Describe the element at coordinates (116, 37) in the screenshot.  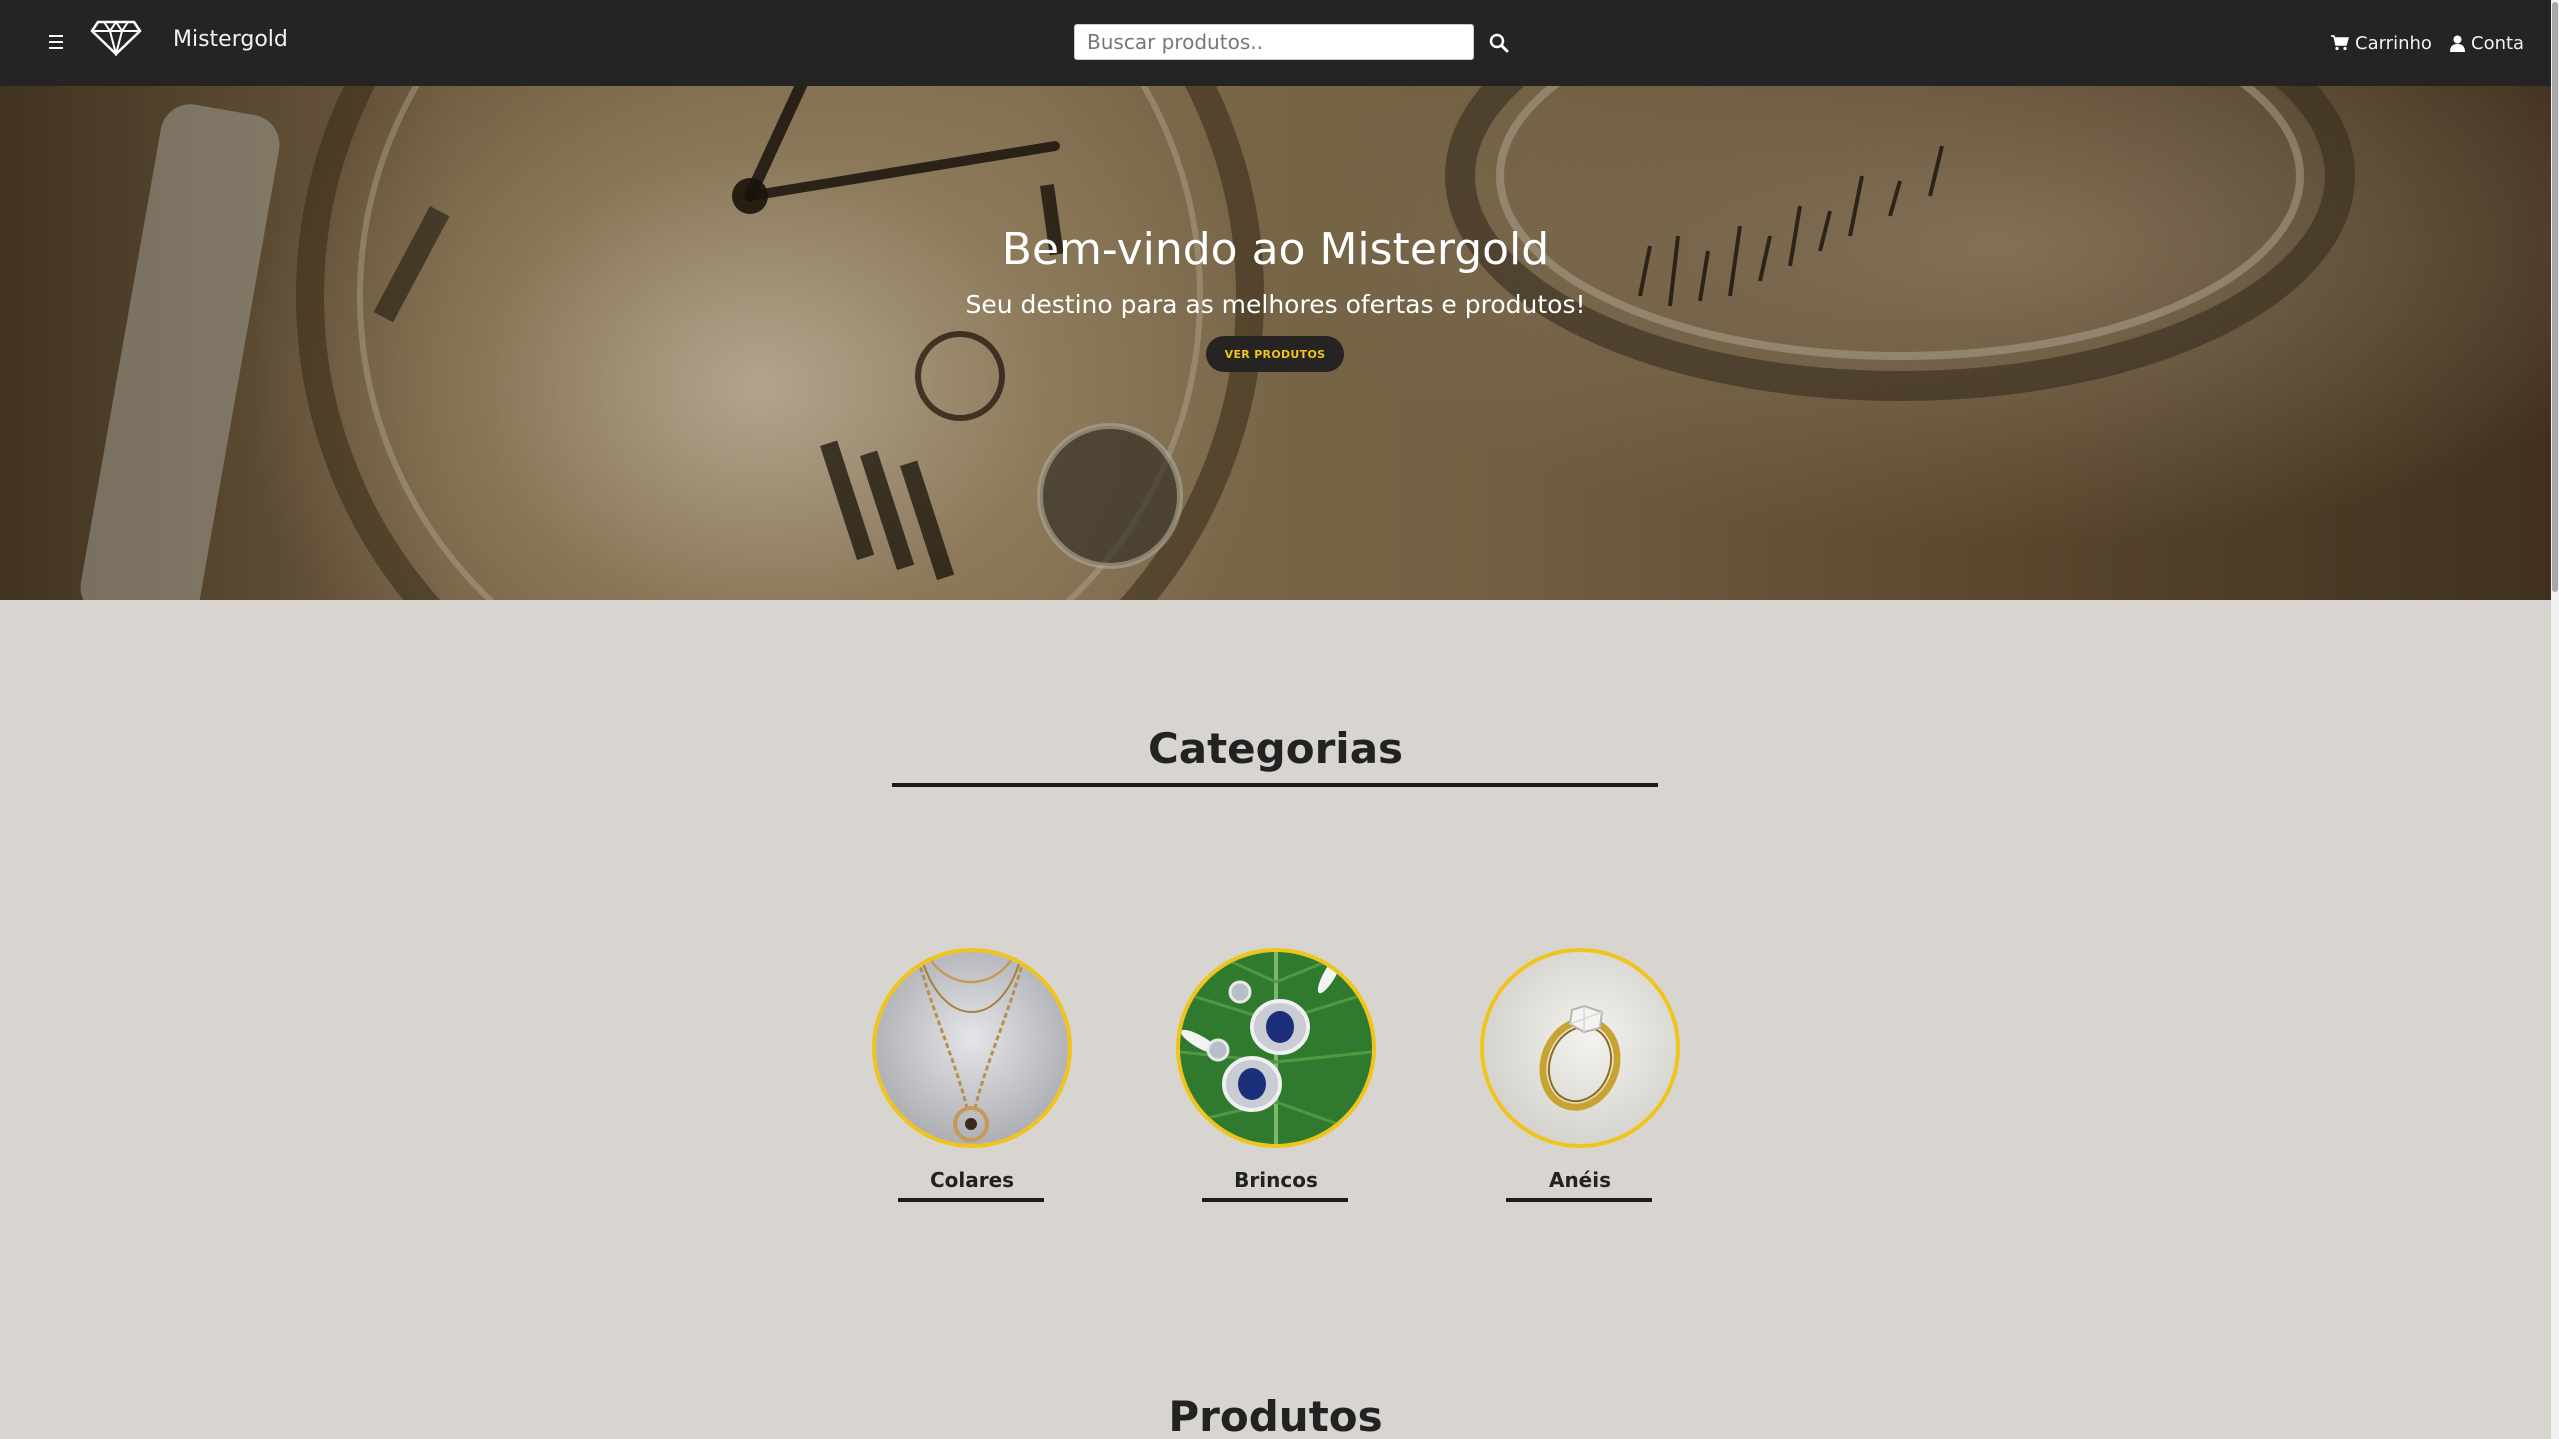
I see `diamond-logo` at that location.